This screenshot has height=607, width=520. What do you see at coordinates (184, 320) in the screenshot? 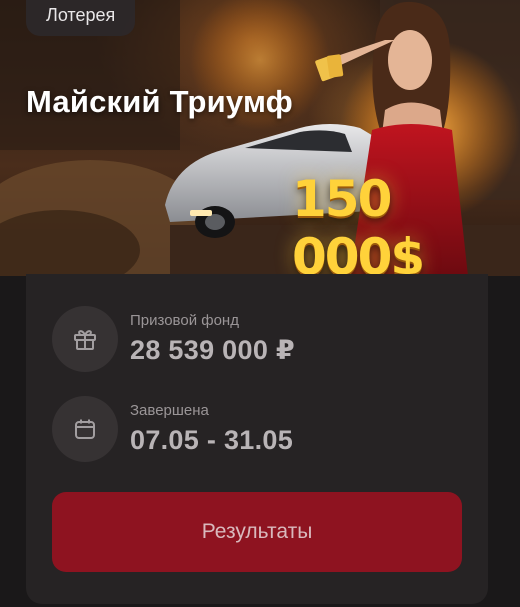
I see `prize-fund-label: Призовой фонд` at bounding box center [184, 320].